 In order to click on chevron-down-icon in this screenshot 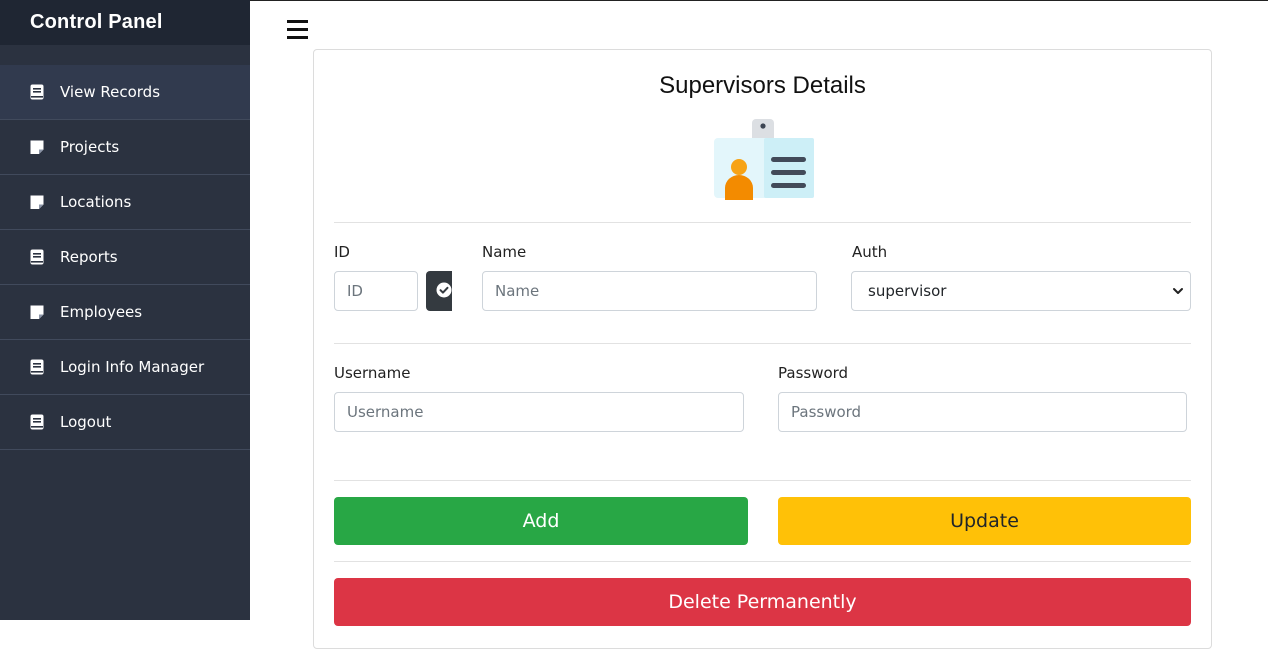, I will do `click(1178, 291)`.